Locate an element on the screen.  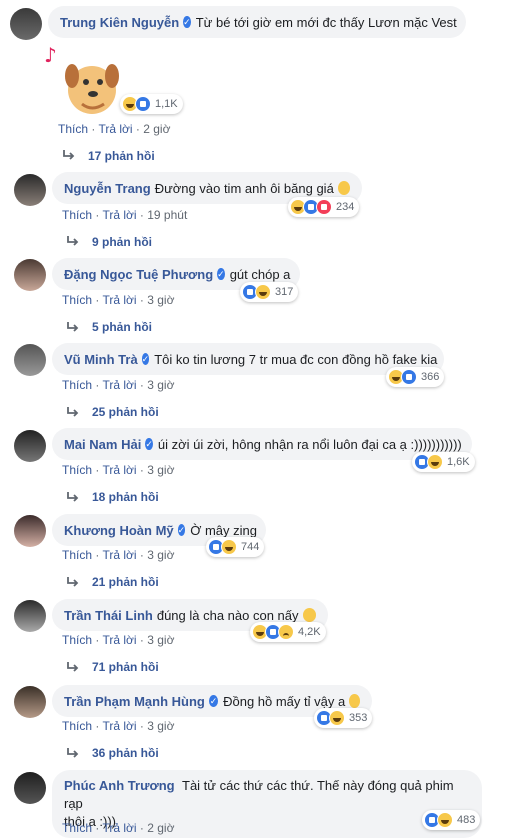
view-replies-link: 36 phản hồi is located at coordinates (125, 753).